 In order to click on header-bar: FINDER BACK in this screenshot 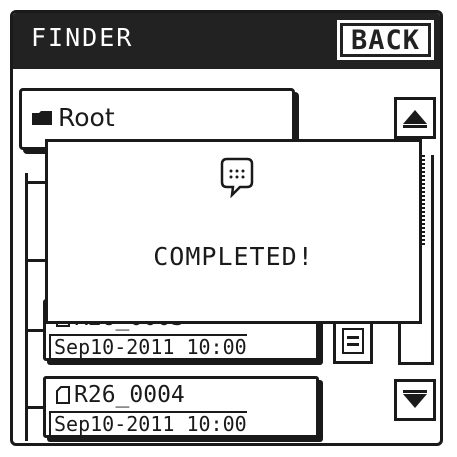, I will do `click(226, 41)`.